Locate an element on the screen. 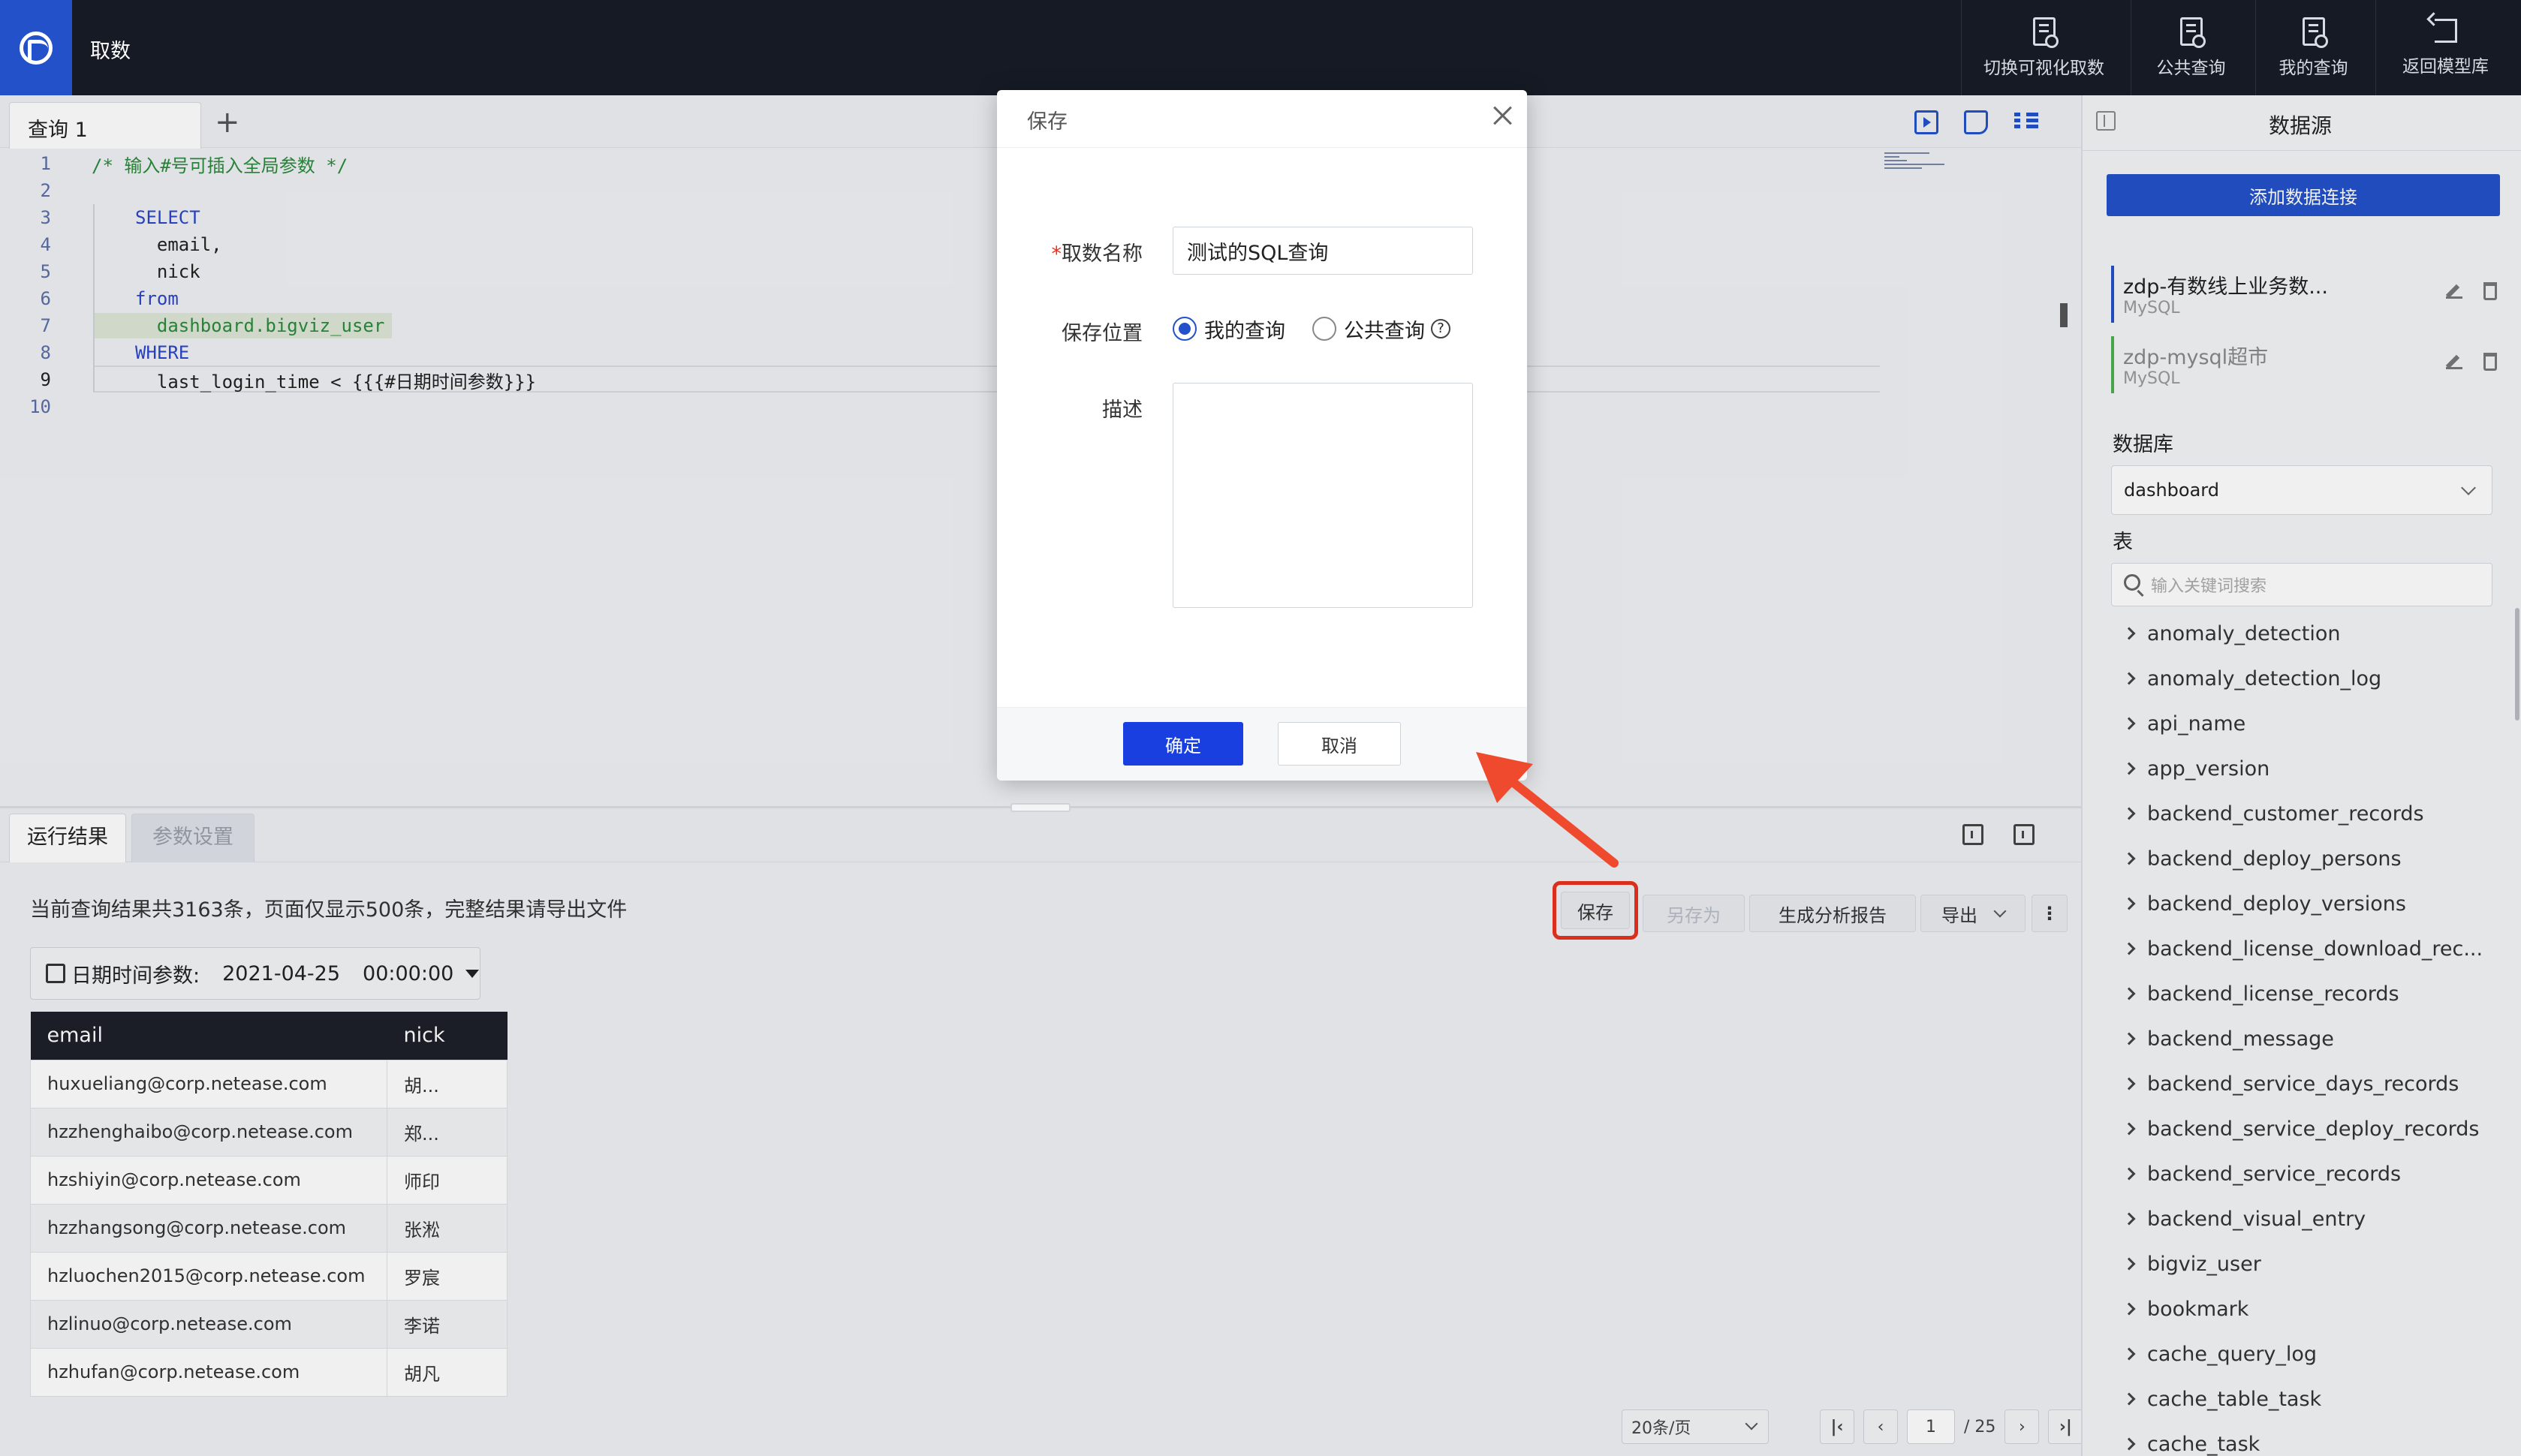 This screenshot has width=2521, height=1456. description-textarea is located at coordinates (1323, 495).